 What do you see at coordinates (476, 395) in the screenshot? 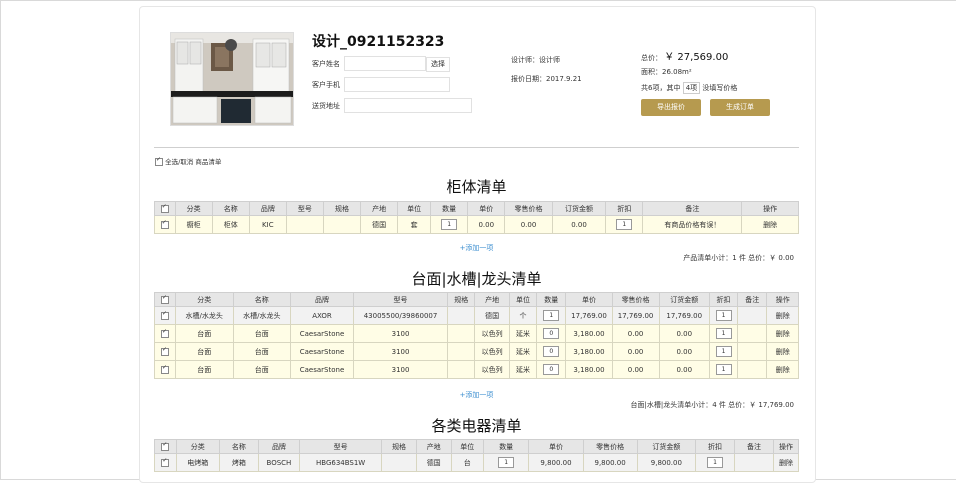
I see `counter-add-item-link: +添加一项` at bounding box center [476, 395].